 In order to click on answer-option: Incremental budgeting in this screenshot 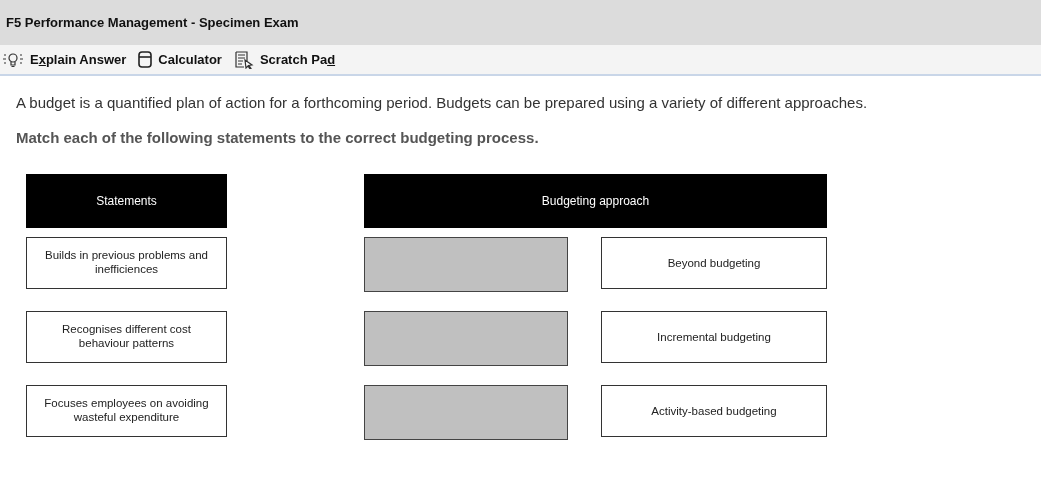, I will do `click(714, 337)`.